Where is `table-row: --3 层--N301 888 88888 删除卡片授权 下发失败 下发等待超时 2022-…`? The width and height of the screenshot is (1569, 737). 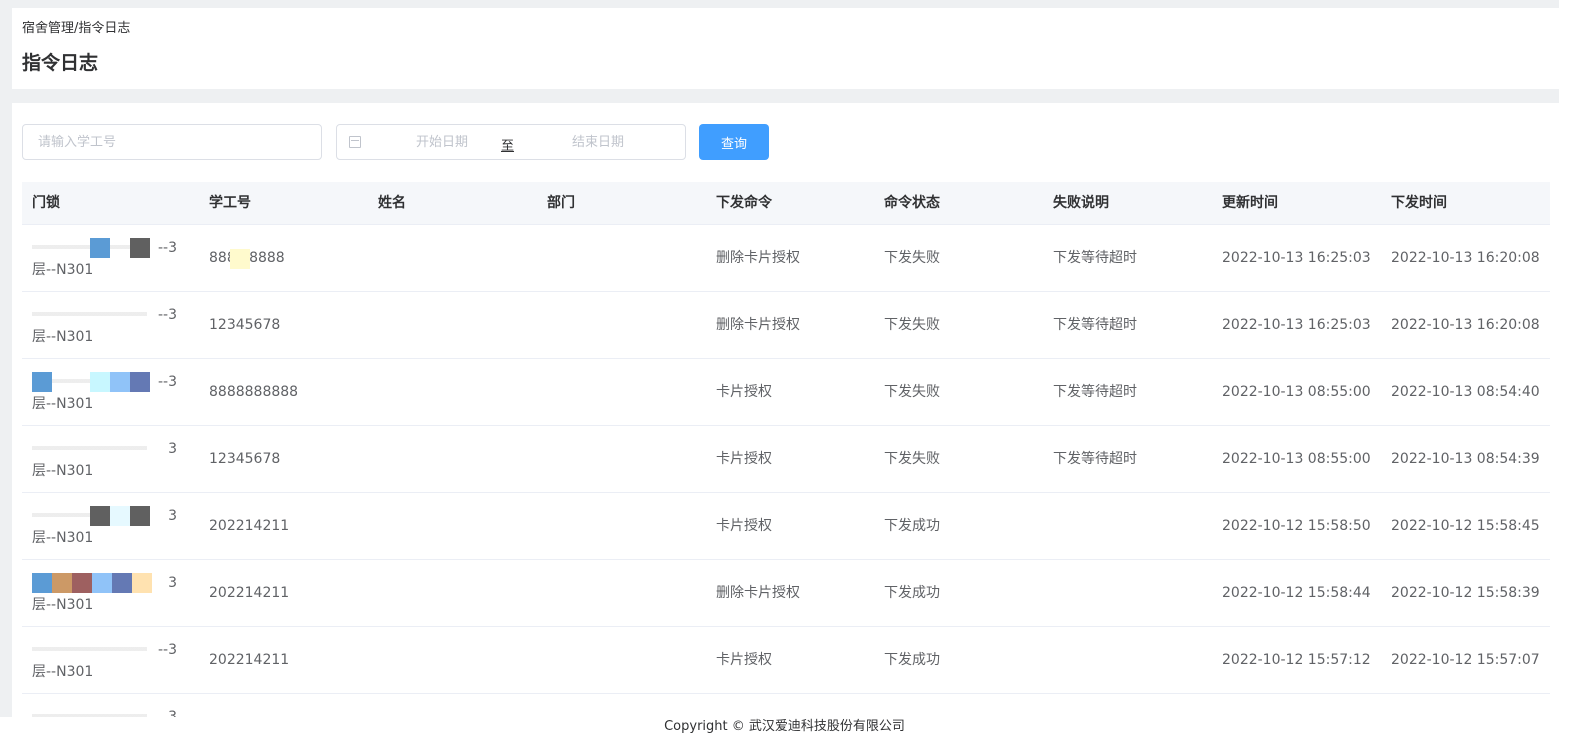
table-row: --3 层--N301 888 88888 删除卡片授权 下发失败 下发等待超时 2022-… is located at coordinates (786, 258).